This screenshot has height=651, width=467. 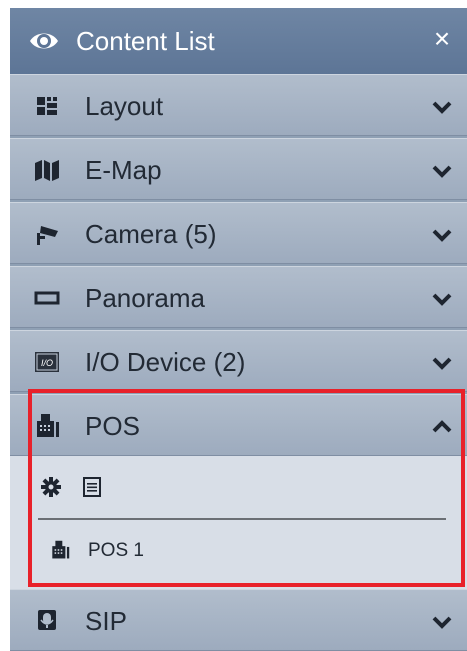 I want to click on layout-grid-icon, so click(x=47, y=106).